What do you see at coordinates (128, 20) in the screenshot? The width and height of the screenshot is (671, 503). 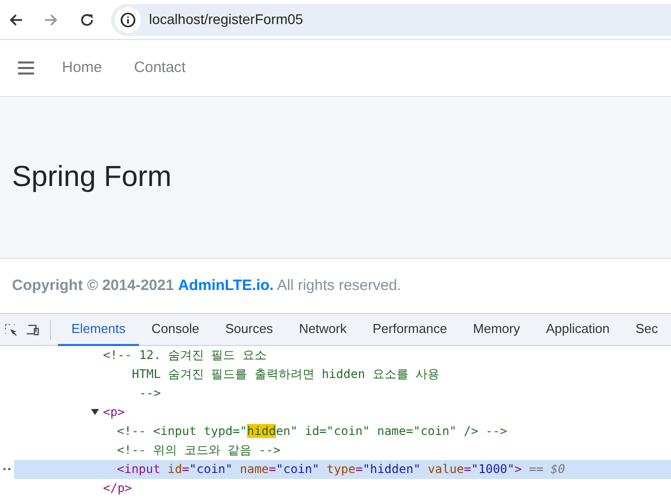 I see `info-icon` at bounding box center [128, 20].